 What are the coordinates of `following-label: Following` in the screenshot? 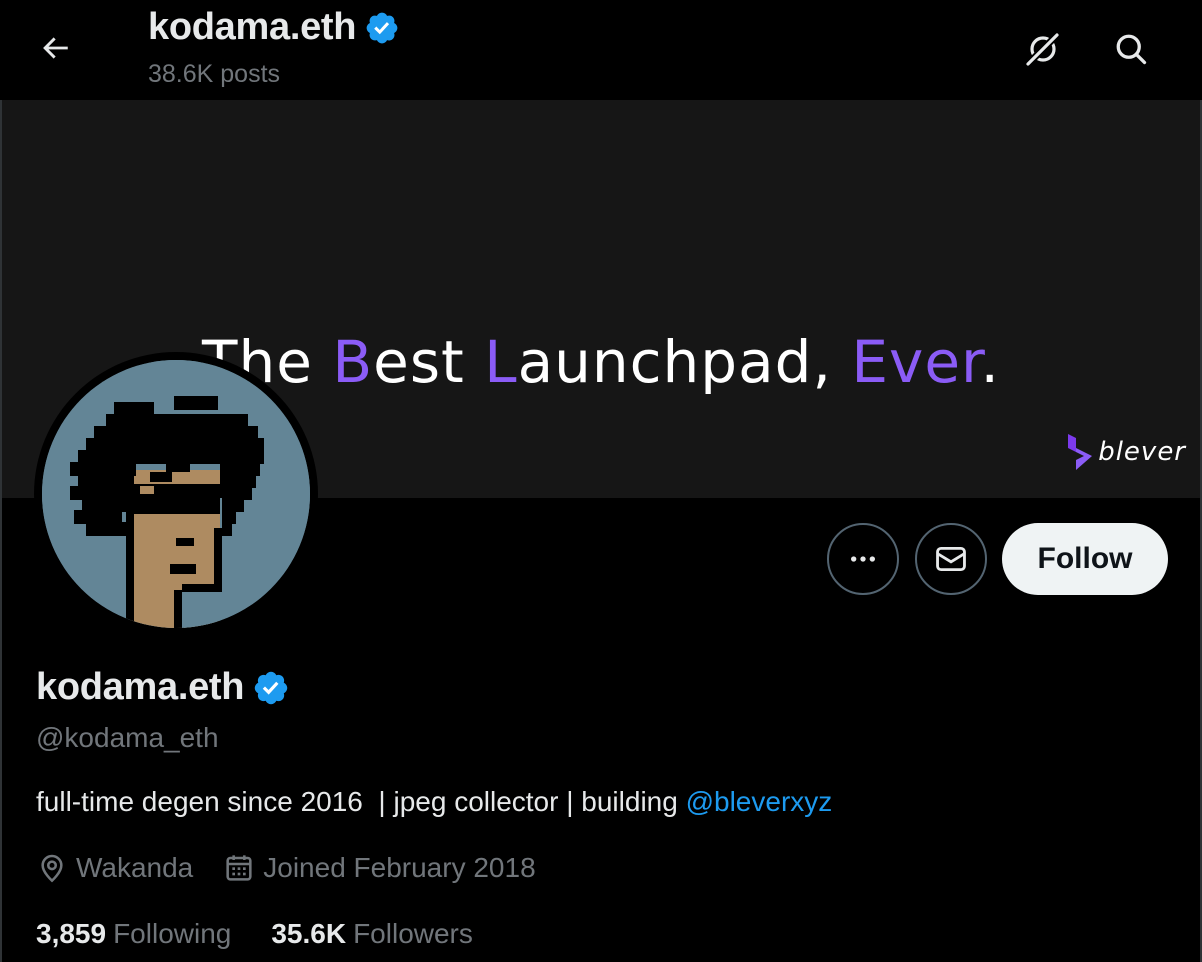 It's located at (172, 933).